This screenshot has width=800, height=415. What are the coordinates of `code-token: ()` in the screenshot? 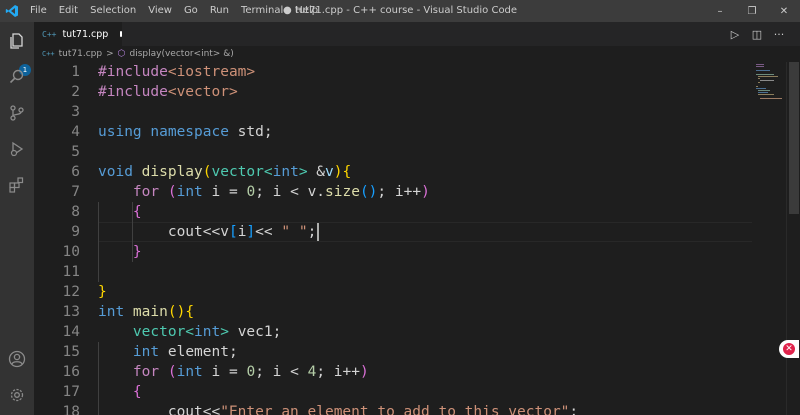 It's located at (176, 312).